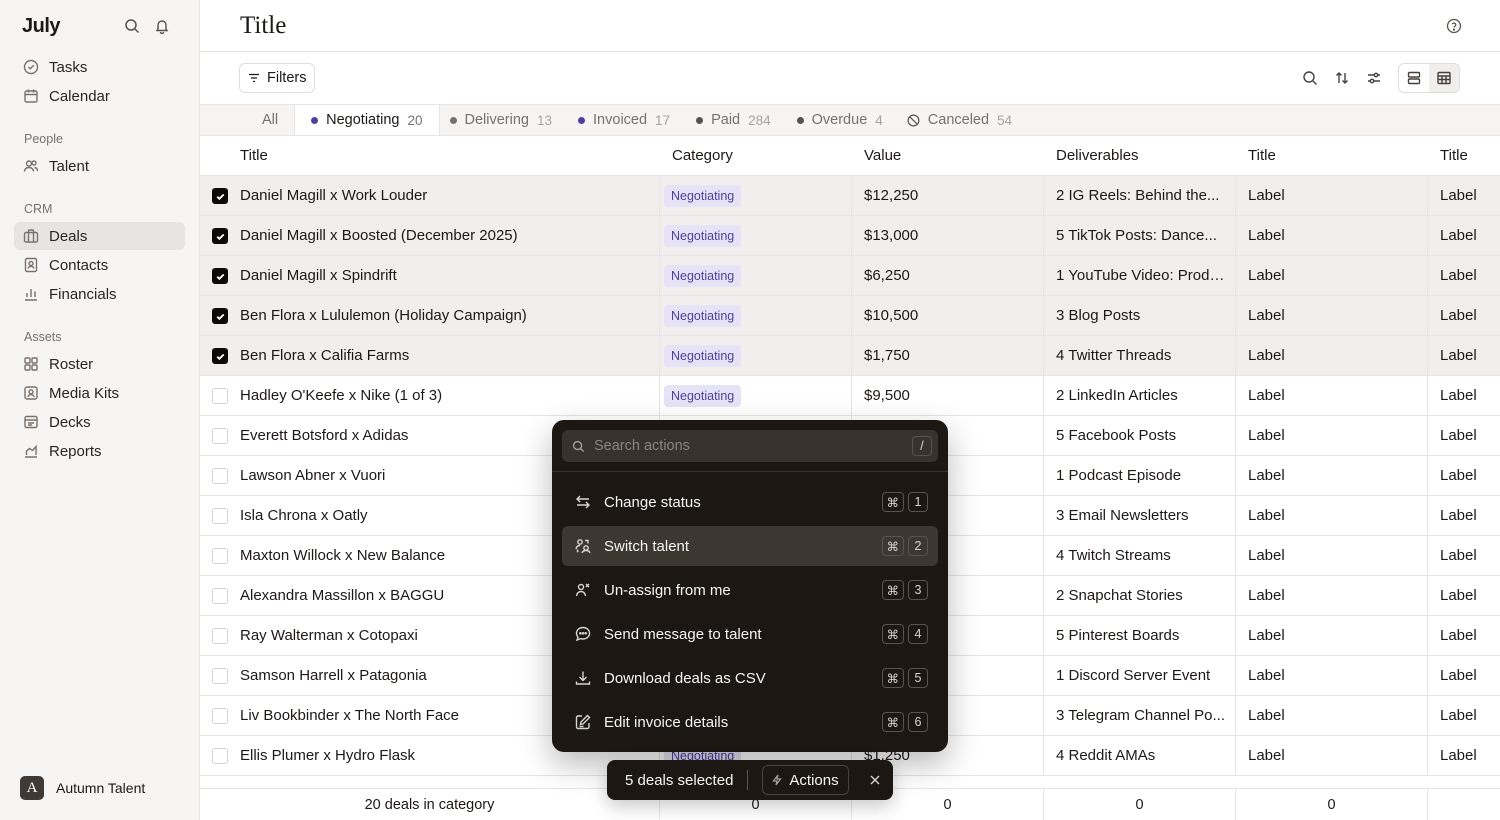 The width and height of the screenshot is (1500, 820). Describe the element at coordinates (750, 590) in the screenshot. I see `action-unassign: Un-assign from me ⌘ 3` at that location.